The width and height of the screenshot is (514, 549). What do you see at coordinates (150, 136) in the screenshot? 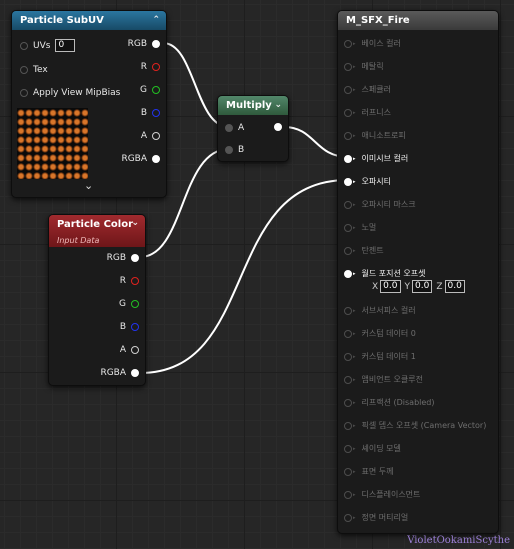
I see `subuv-output-a: A` at bounding box center [150, 136].